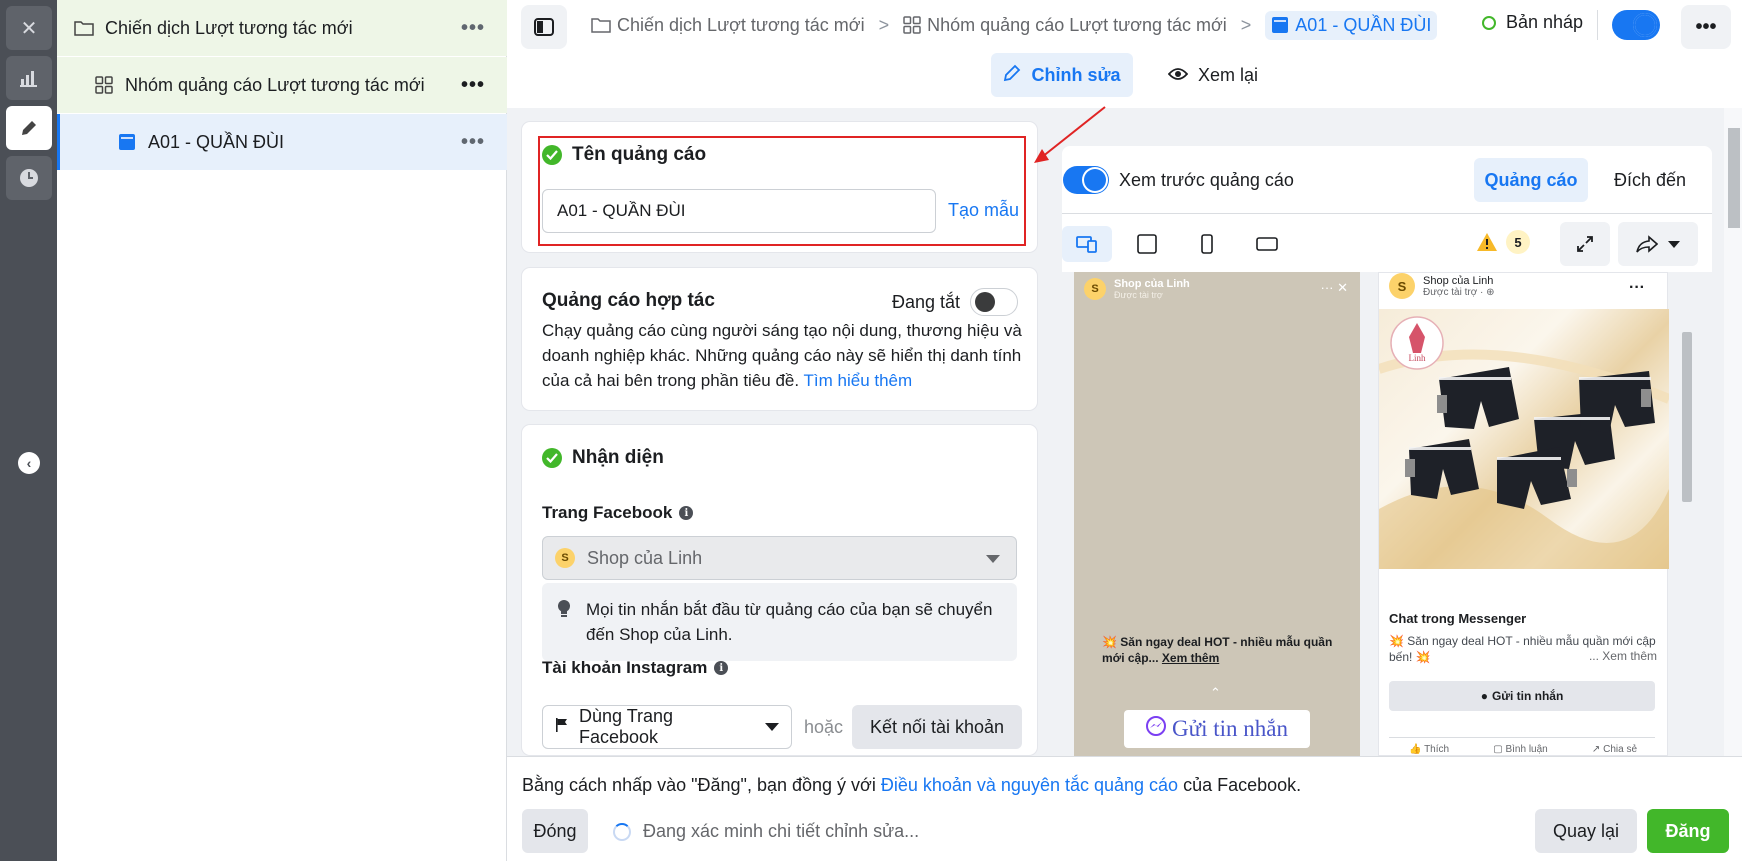 Image resolution: width=1742 pixels, height=861 pixels. What do you see at coordinates (635, 668) in the screenshot?
I see `instagram-account-label: Tài khoản Instagram i` at bounding box center [635, 668].